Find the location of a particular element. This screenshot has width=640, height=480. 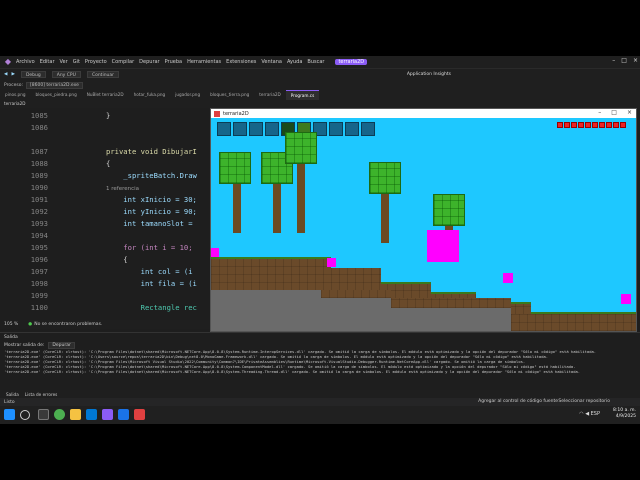

code-line: 1095 for (int i = 10; is located at coordinates (111, 247).